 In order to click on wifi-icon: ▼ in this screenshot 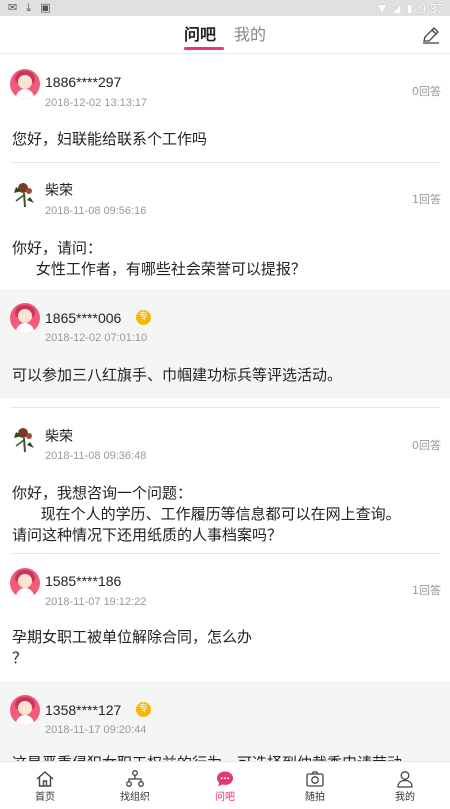, I will do `click(382, 8)`.